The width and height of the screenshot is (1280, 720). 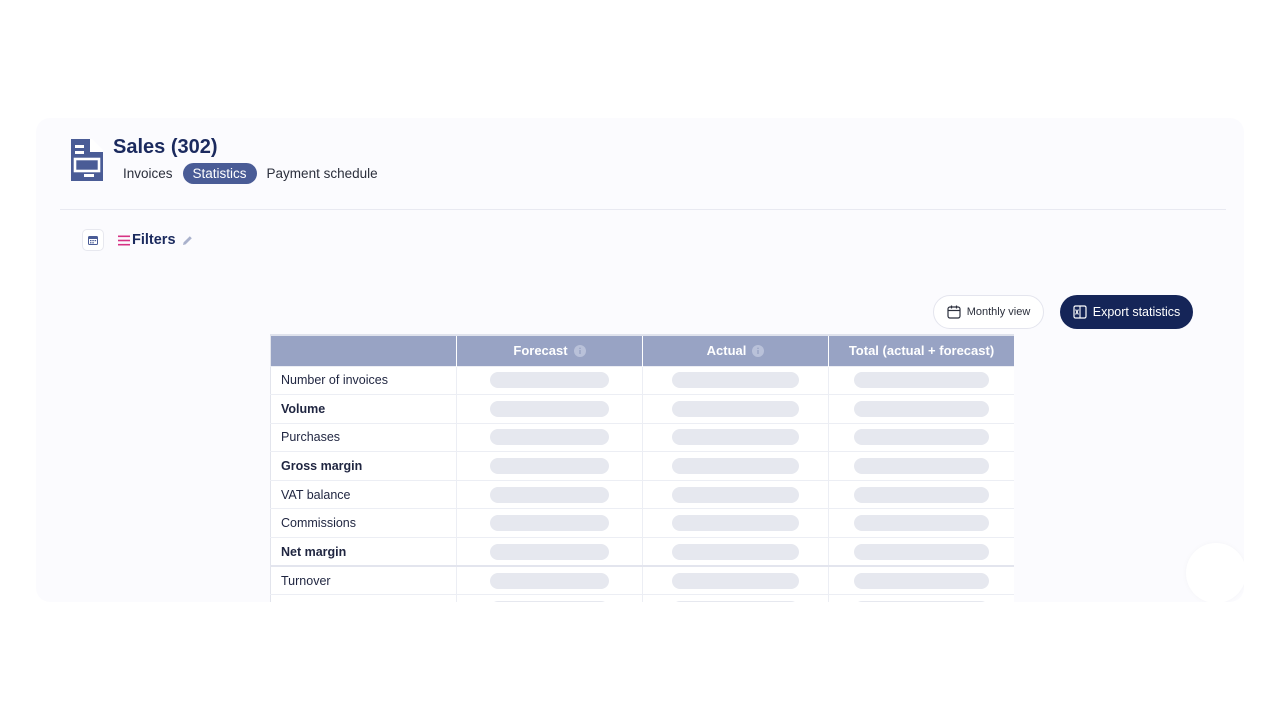 What do you see at coordinates (363, 523) in the screenshot?
I see `row-label: Commissions` at bounding box center [363, 523].